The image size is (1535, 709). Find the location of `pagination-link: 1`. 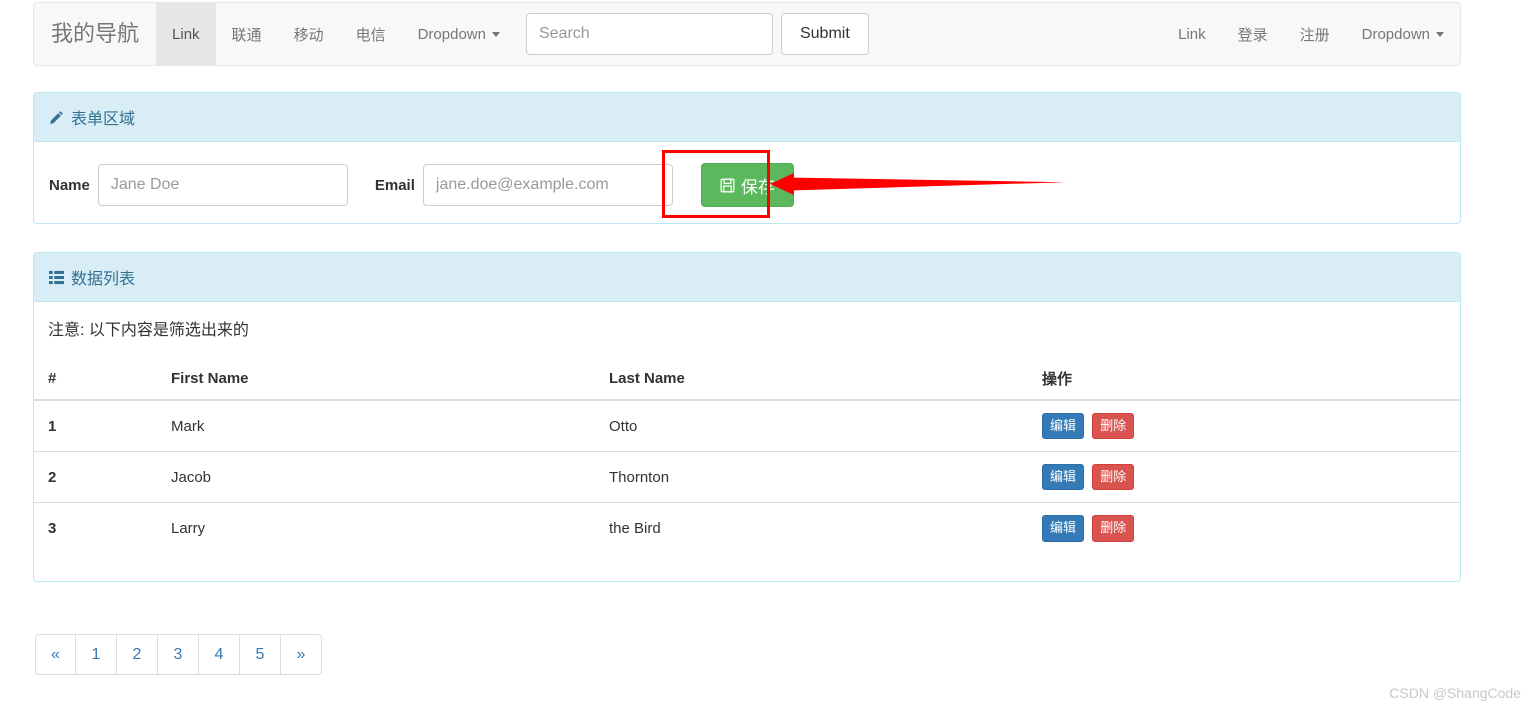

pagination-link: 1 is located at coordinates (96, 654).